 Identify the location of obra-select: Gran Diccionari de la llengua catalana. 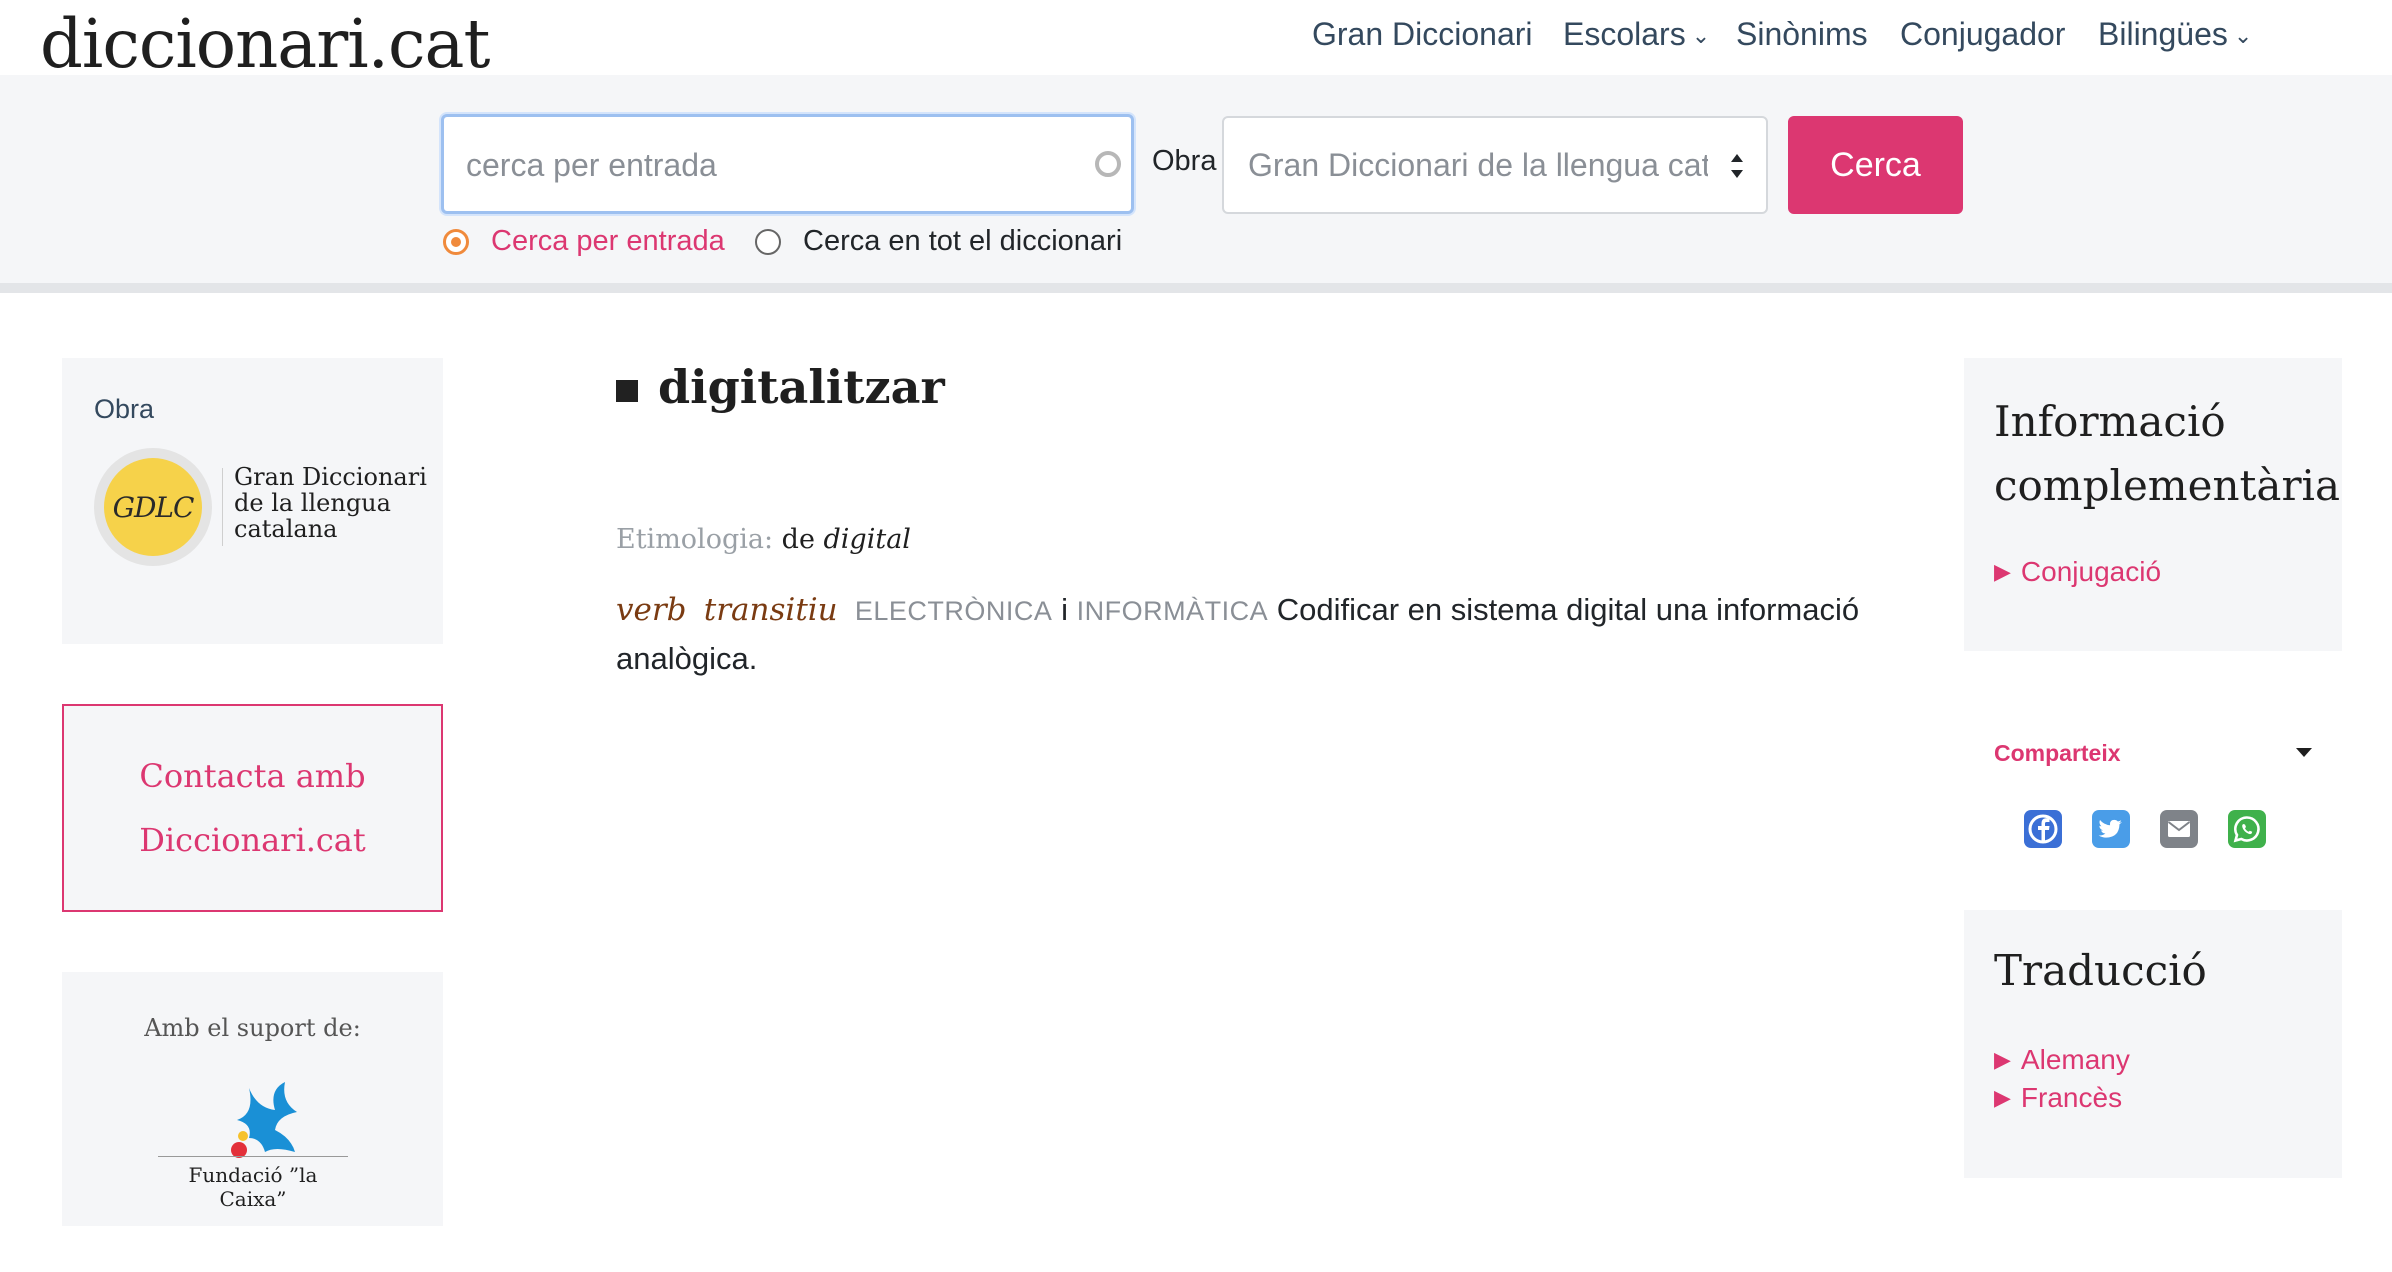
(1495, 165).